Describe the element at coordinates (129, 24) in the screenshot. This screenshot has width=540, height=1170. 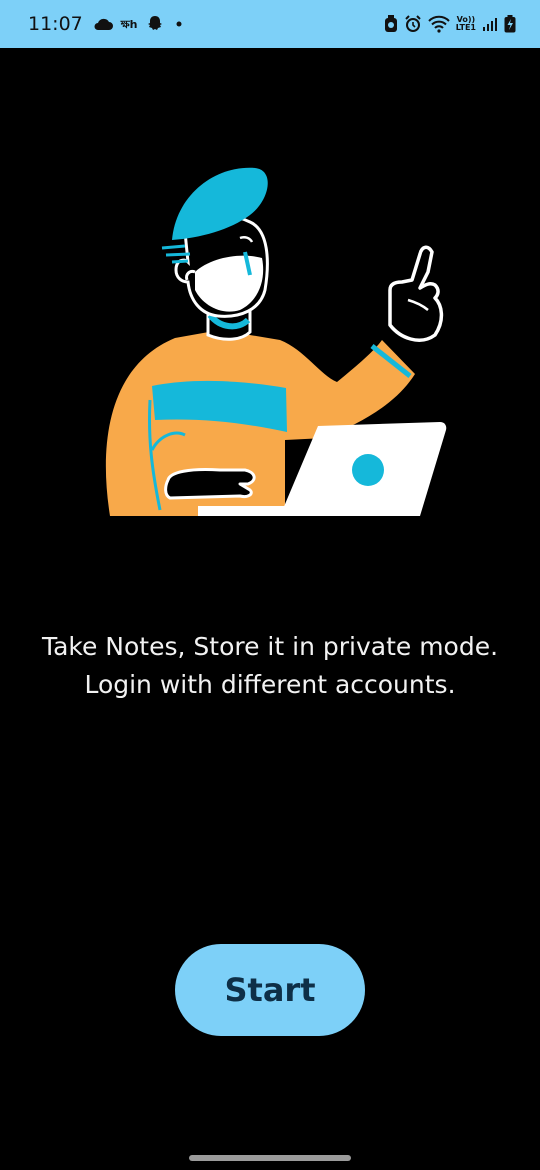
I see `app-text-icon: ক্ষh` at that location.